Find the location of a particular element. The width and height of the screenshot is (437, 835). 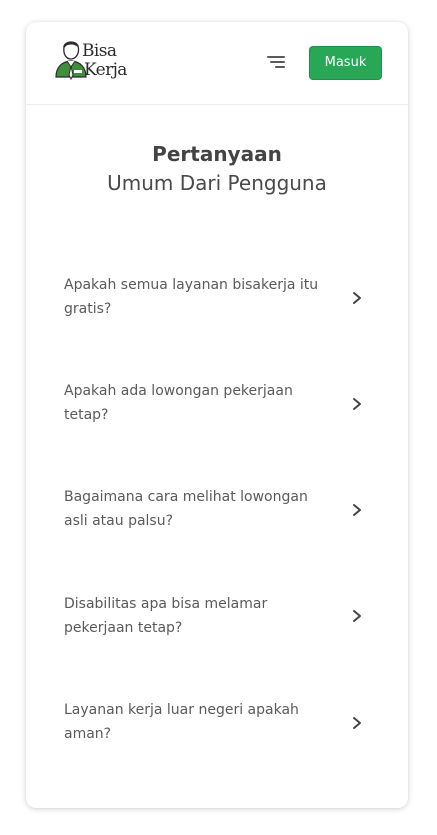

logo: Bisa Kerja is located at coordinates (94, 61).